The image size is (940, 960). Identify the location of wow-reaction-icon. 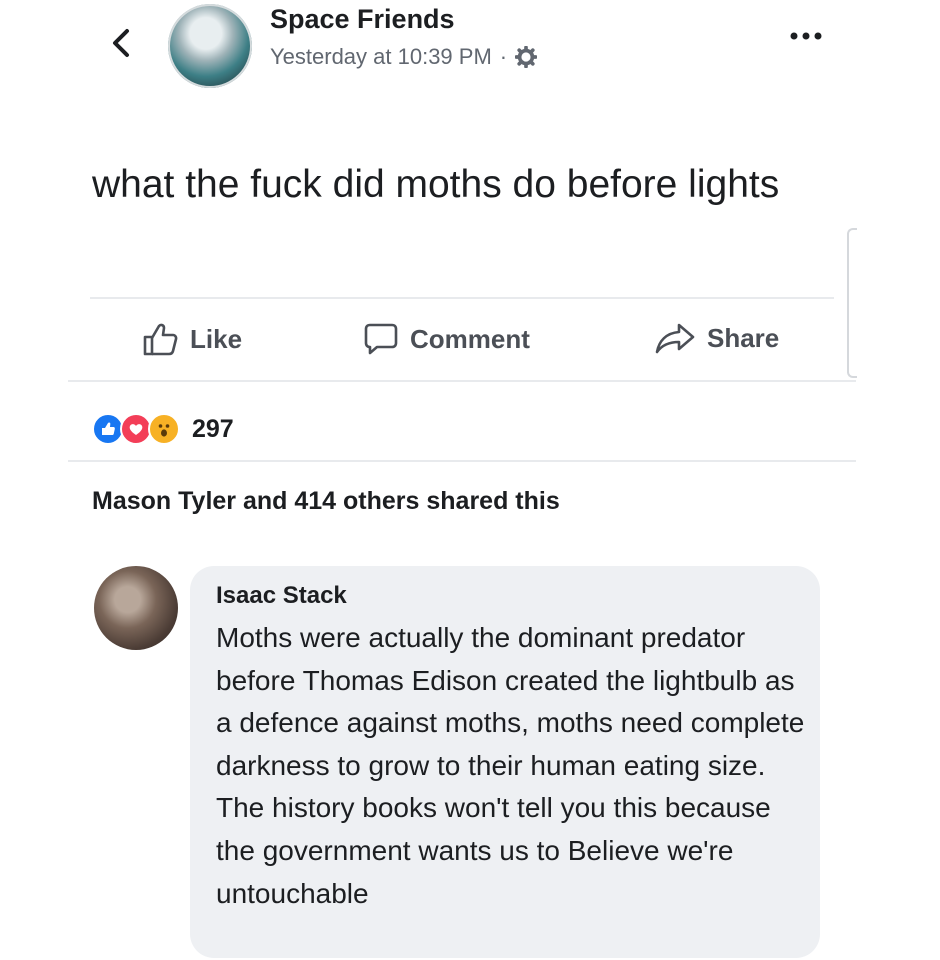
(164, 429).